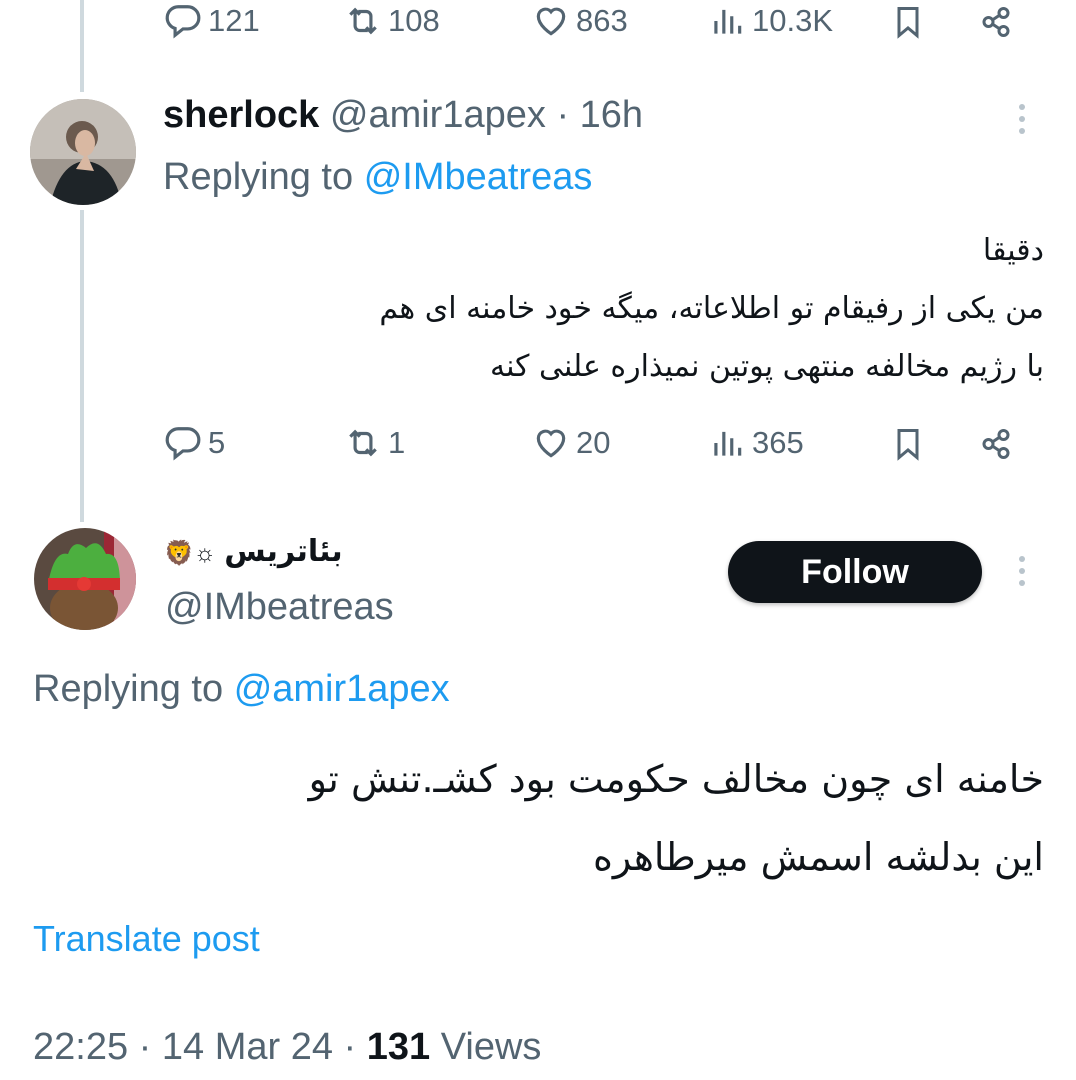 The height and width of the screenshot is (1080, 1076). Describe the element at coordinates (241, 115) in the screenshot. I see `display-name: sherlock` at that location.